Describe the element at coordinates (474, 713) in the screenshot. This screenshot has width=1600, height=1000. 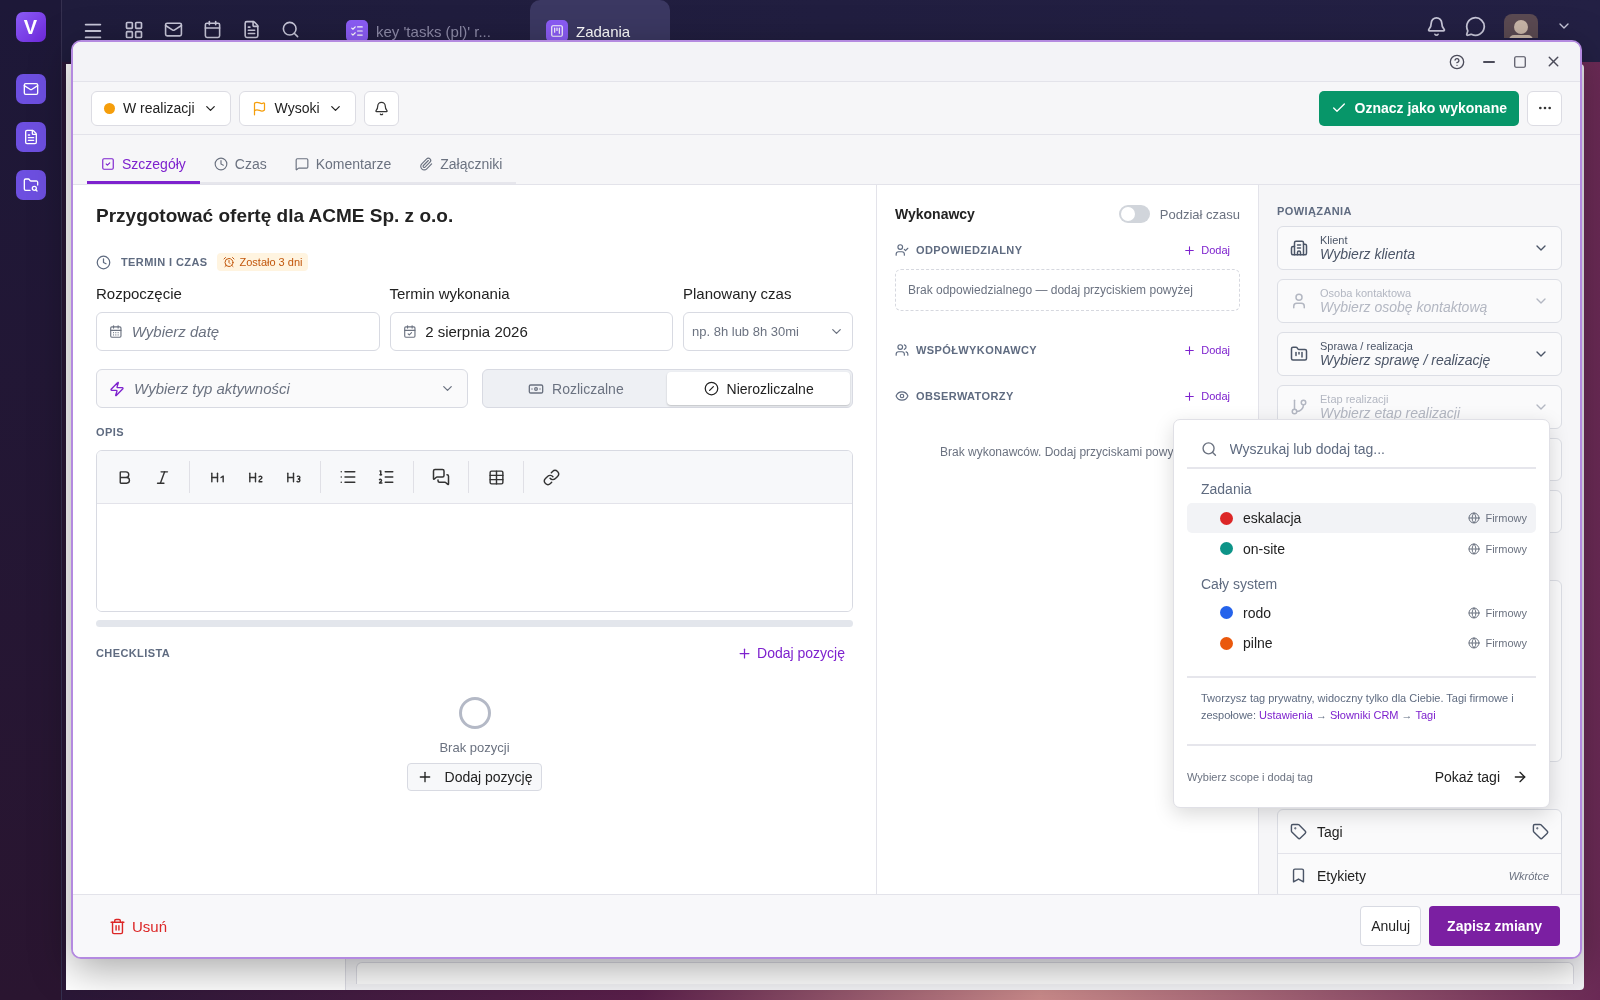
I see `empty-circle-icon` at that location.